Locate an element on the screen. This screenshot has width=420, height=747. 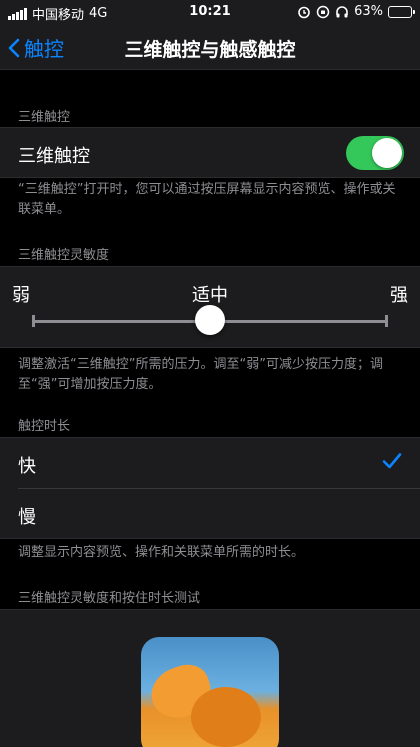
section-header-duration: 触控时长 is located at coordinates (44, 426).